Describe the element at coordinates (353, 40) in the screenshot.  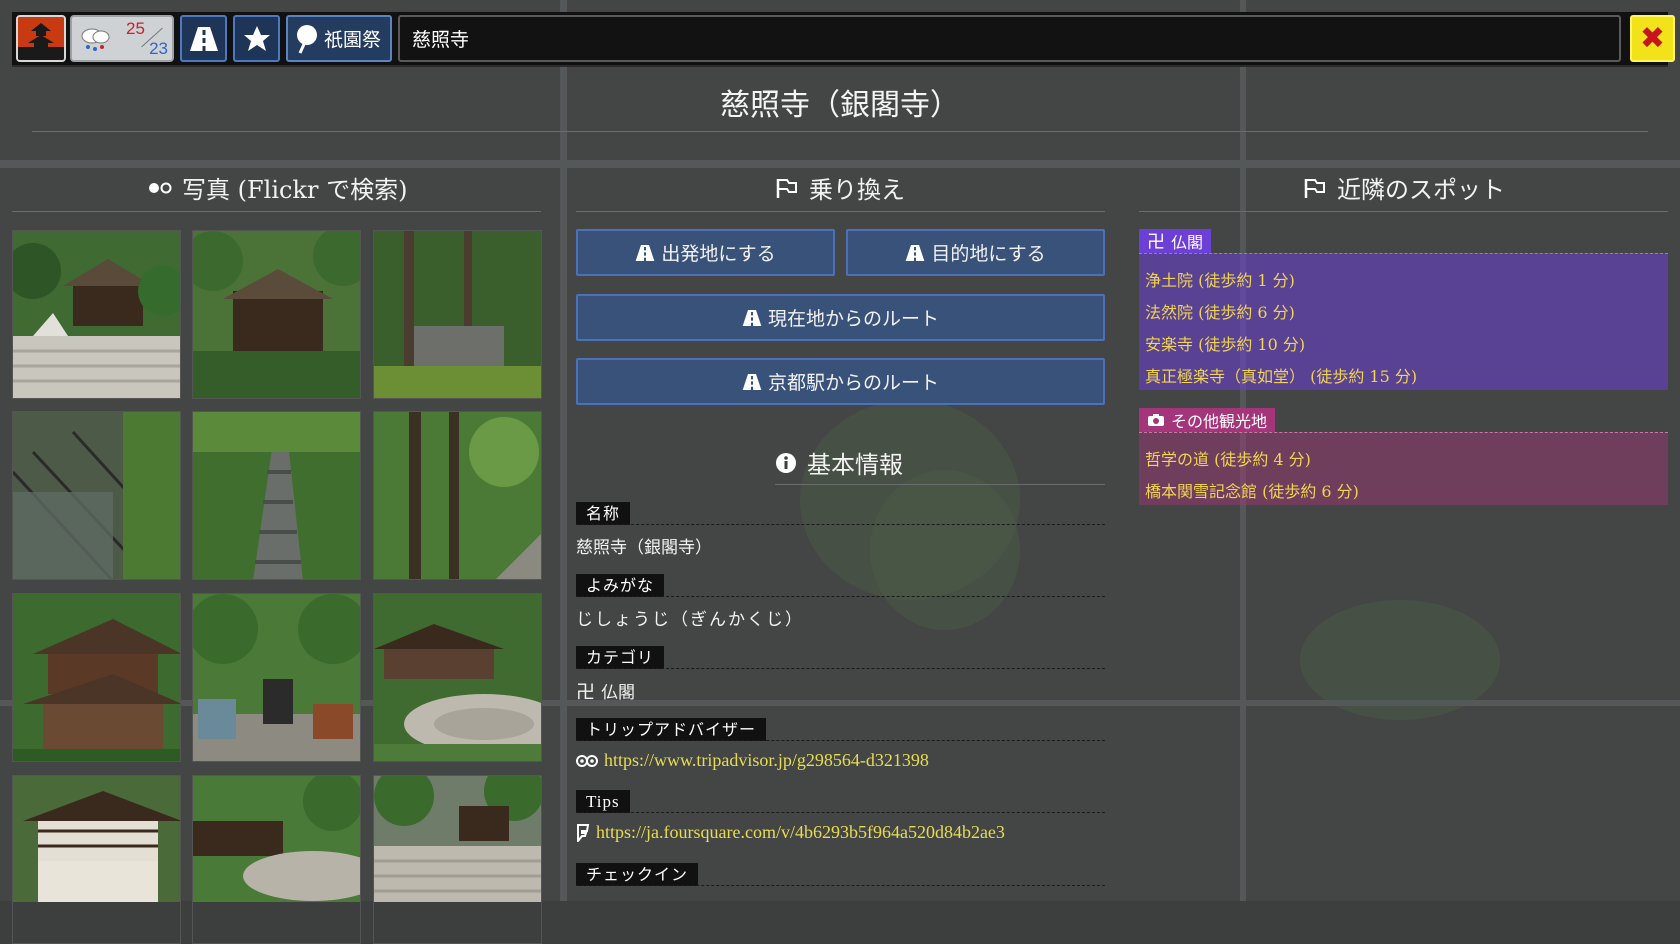
I see `festival-label: 祇園祭` at that location.